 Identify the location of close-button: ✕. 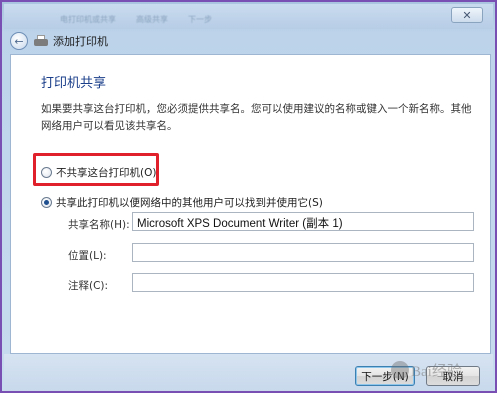
(467, 15).